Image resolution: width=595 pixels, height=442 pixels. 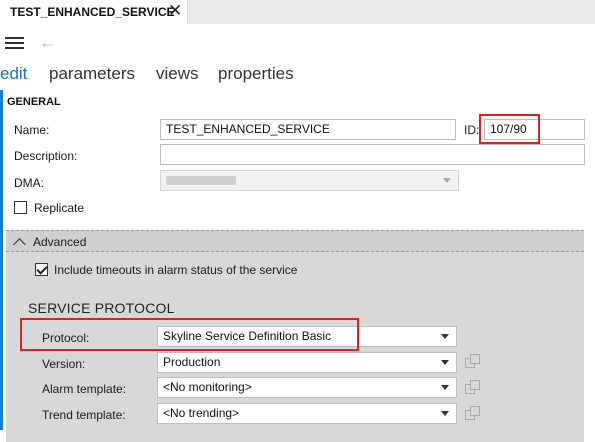 What do you see at coordinates (32, 130) in the screenshot?
I see `name-label: Name:` at bounding box center [32, 130].